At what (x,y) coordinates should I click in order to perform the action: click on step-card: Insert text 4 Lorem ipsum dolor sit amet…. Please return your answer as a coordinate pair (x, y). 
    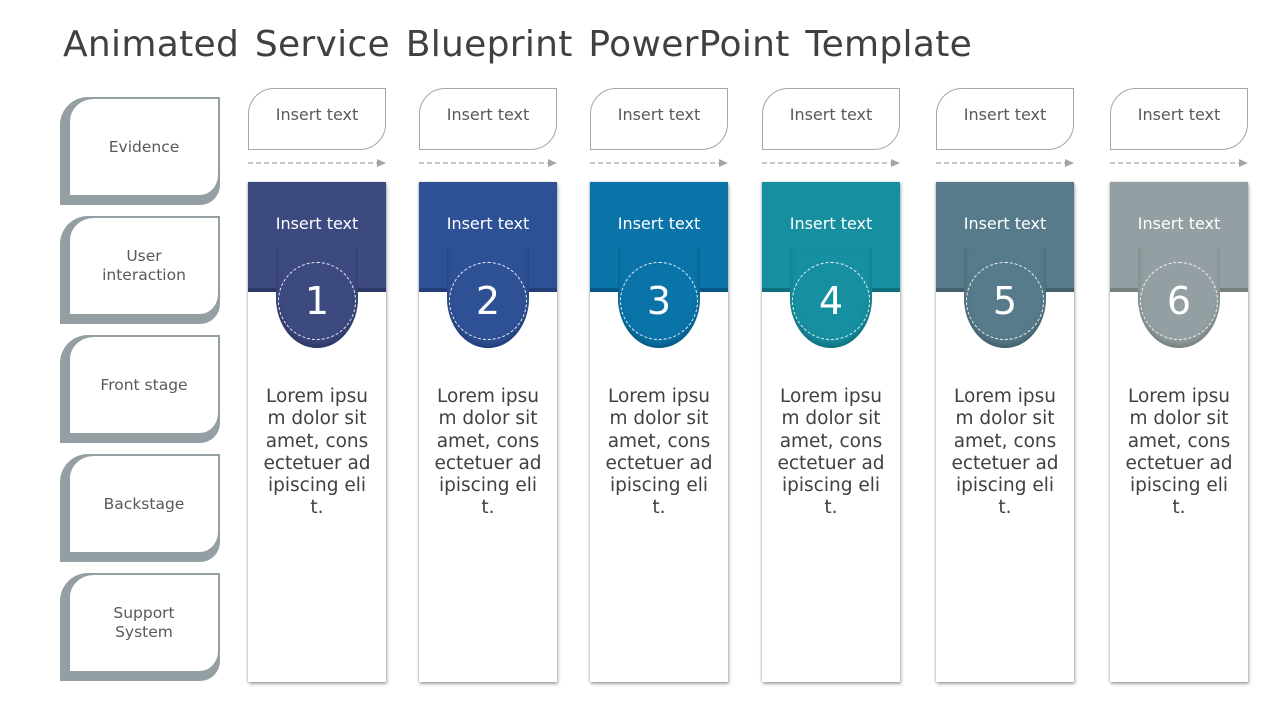
    Looking at the image, I should click on (831, 432).